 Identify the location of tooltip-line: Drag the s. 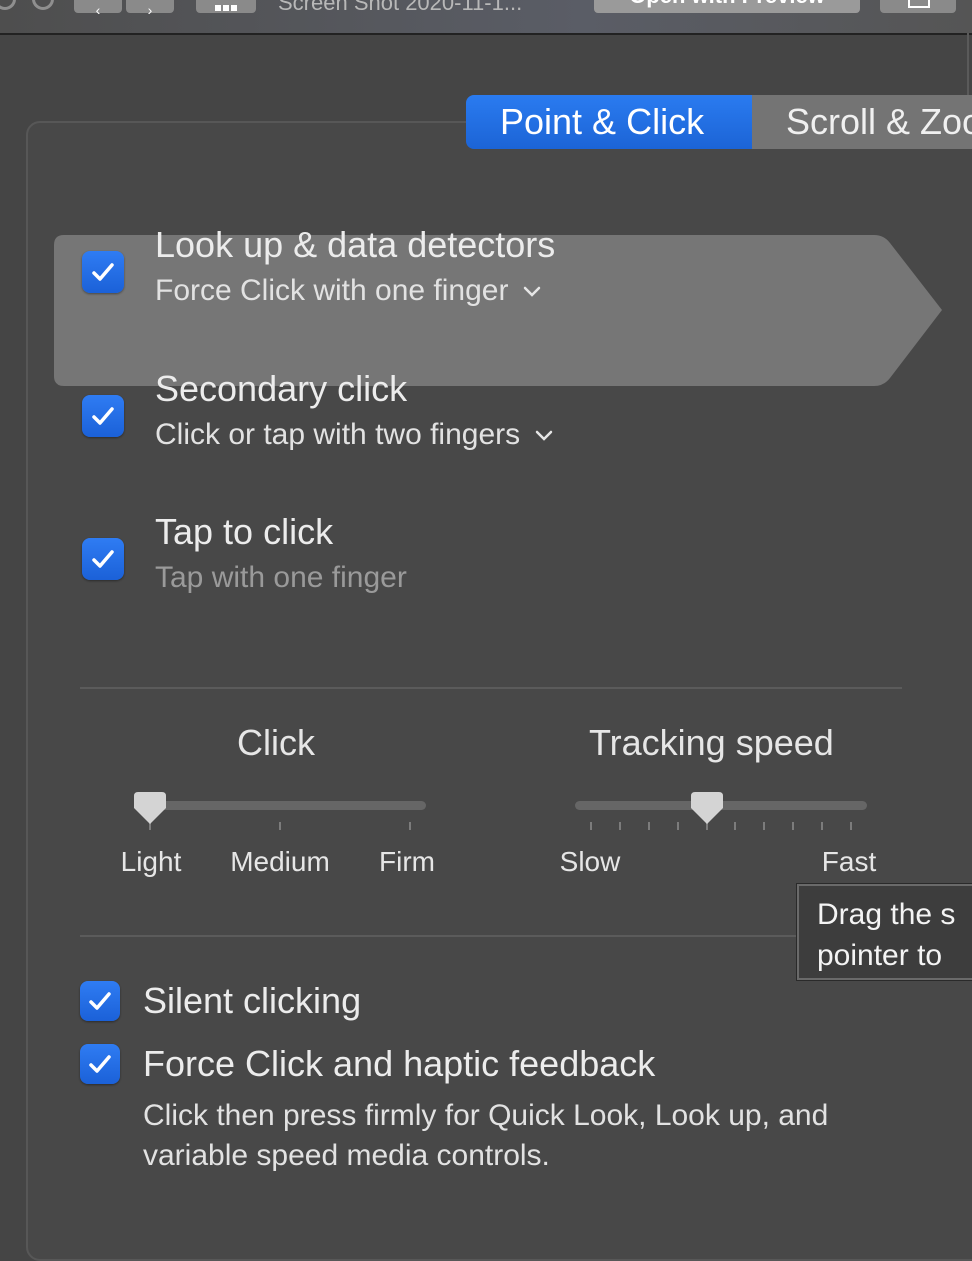
(886, 914).